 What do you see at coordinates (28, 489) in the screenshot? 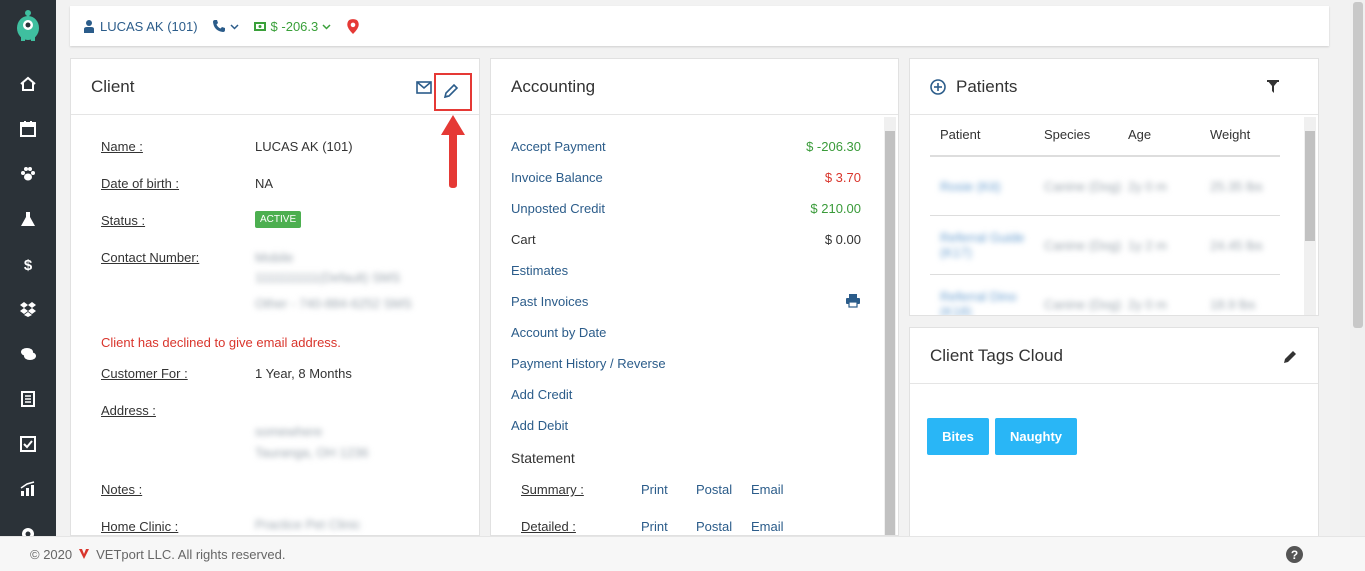
I see `chart-icon` at bounding box center [28, 489].